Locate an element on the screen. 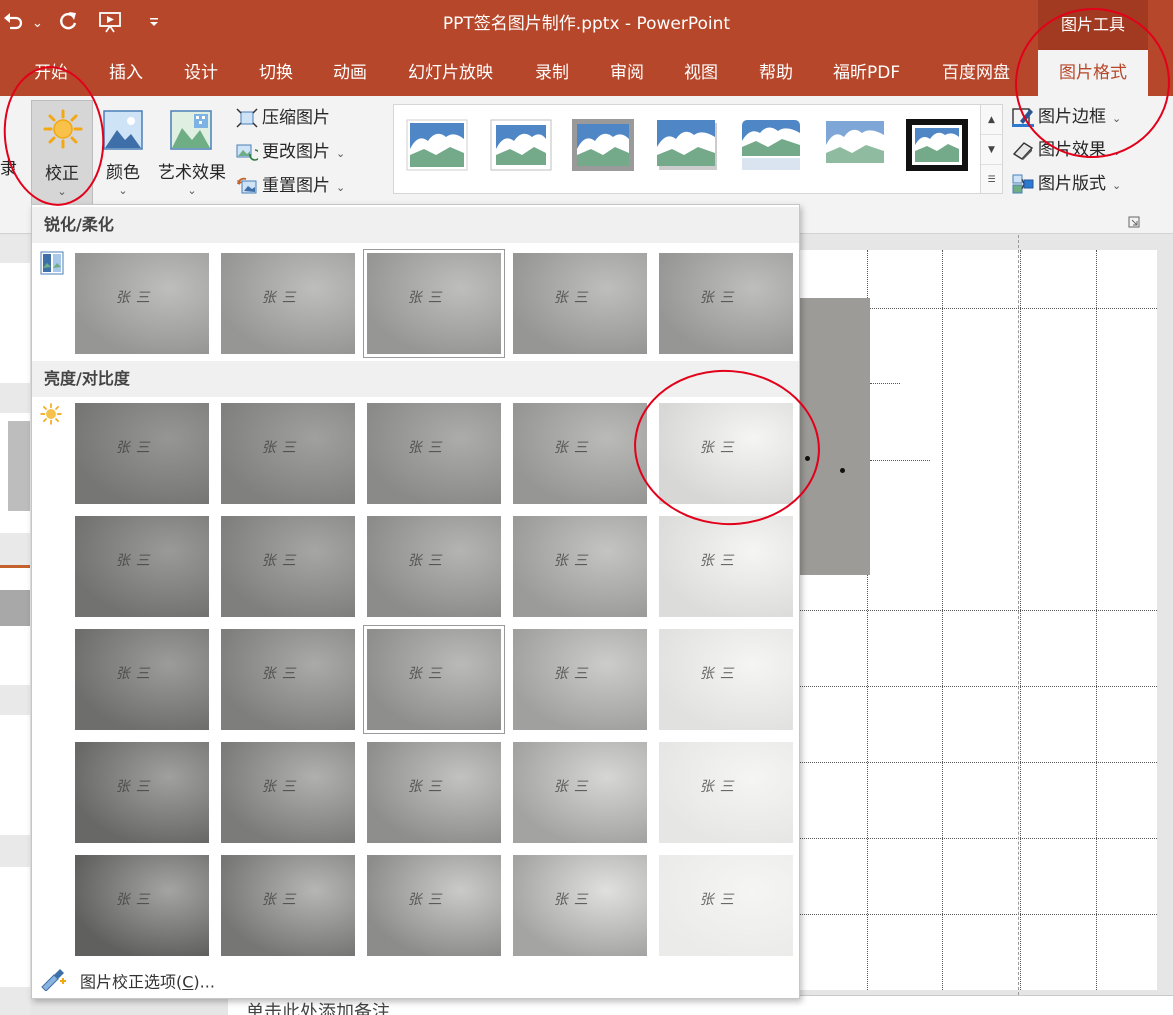 The height and width of the screenshot is (1015, 1173). sharpen-soften-heading: 锐化/柔化 is located at coordinates (415, 225).